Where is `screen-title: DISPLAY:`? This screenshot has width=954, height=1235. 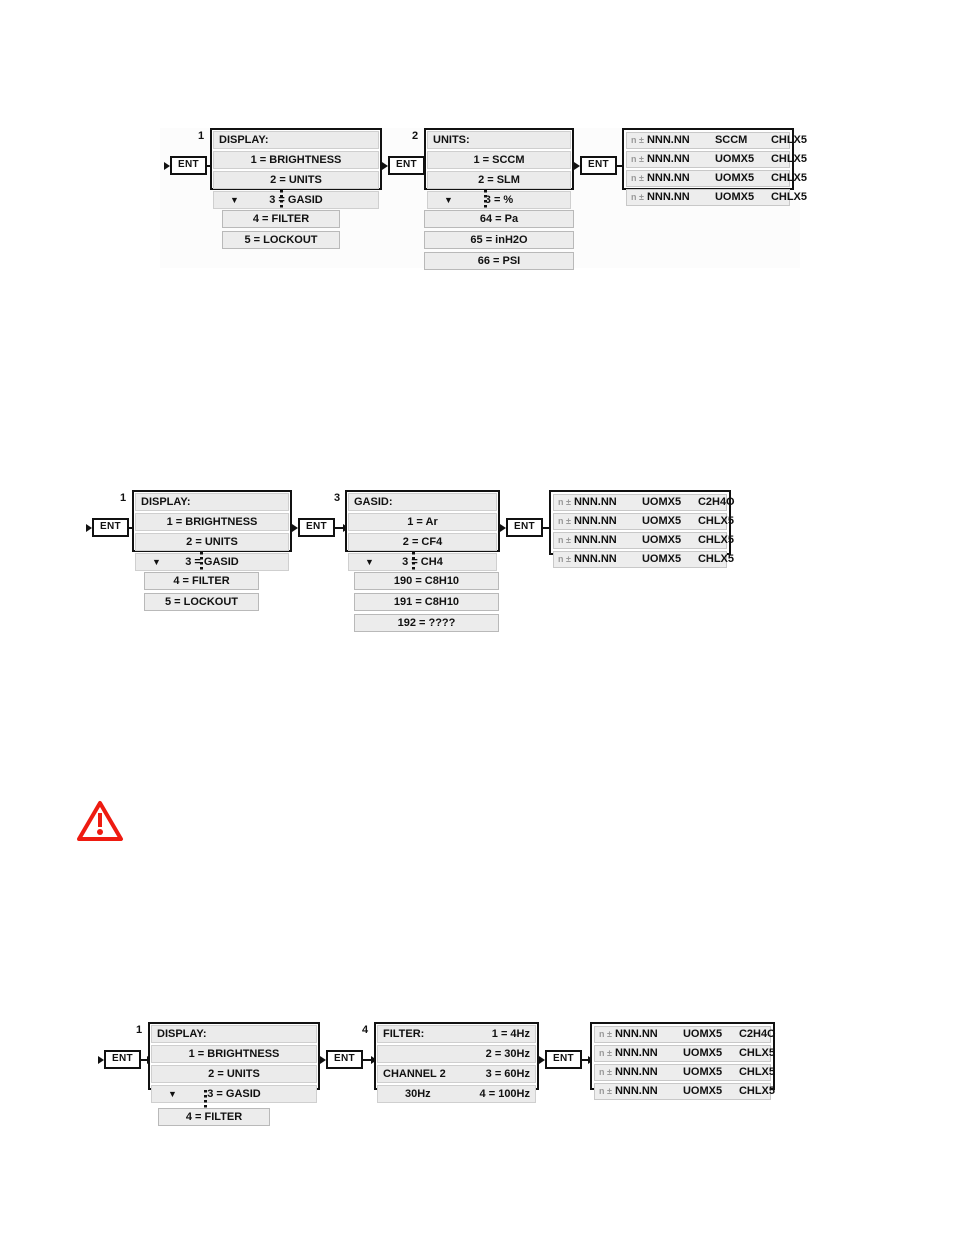
screen-title: DISPLAY: is located at coordinates (296, 140).